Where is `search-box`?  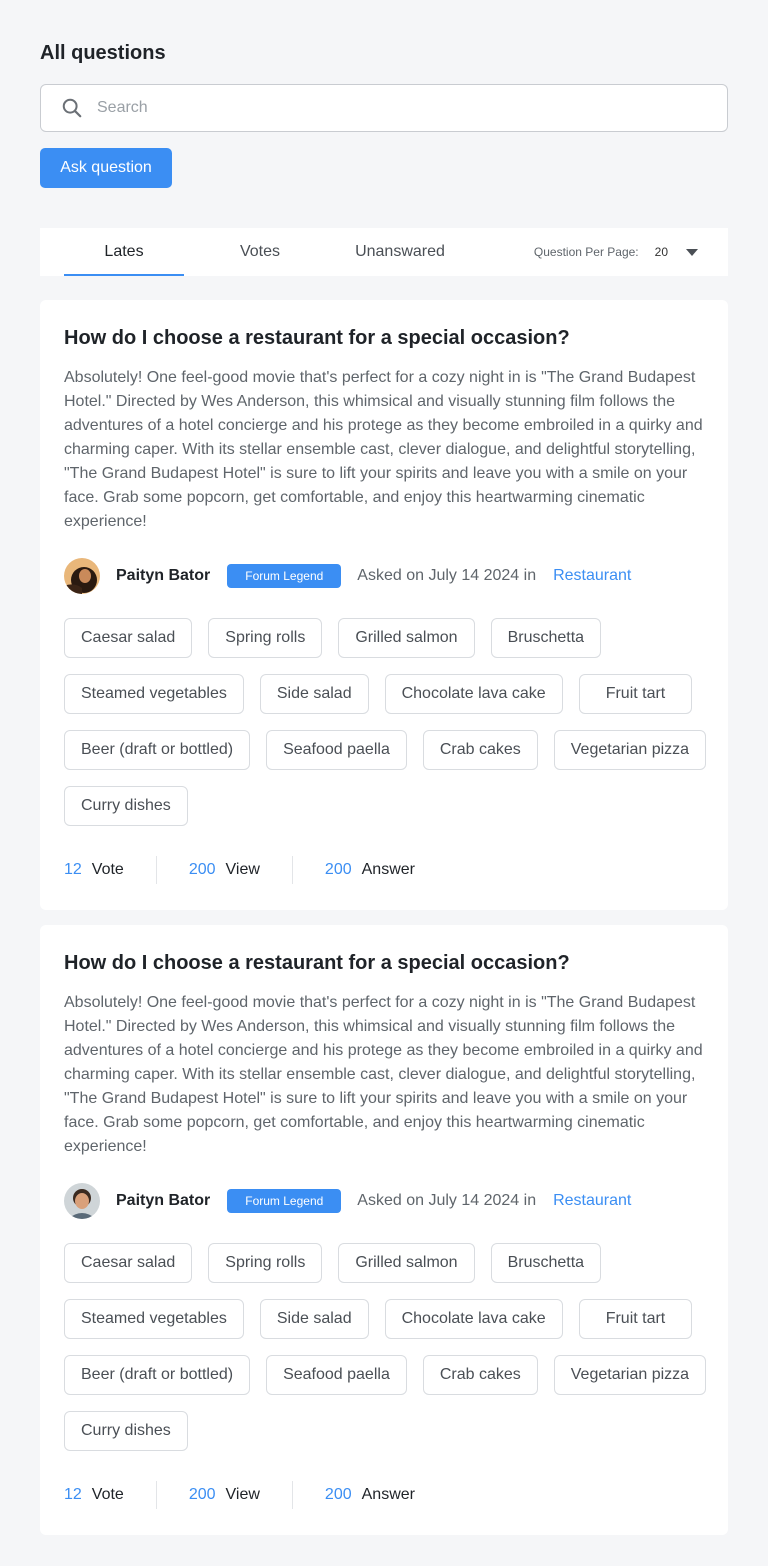 search-box is located at coordinates (384, 108).